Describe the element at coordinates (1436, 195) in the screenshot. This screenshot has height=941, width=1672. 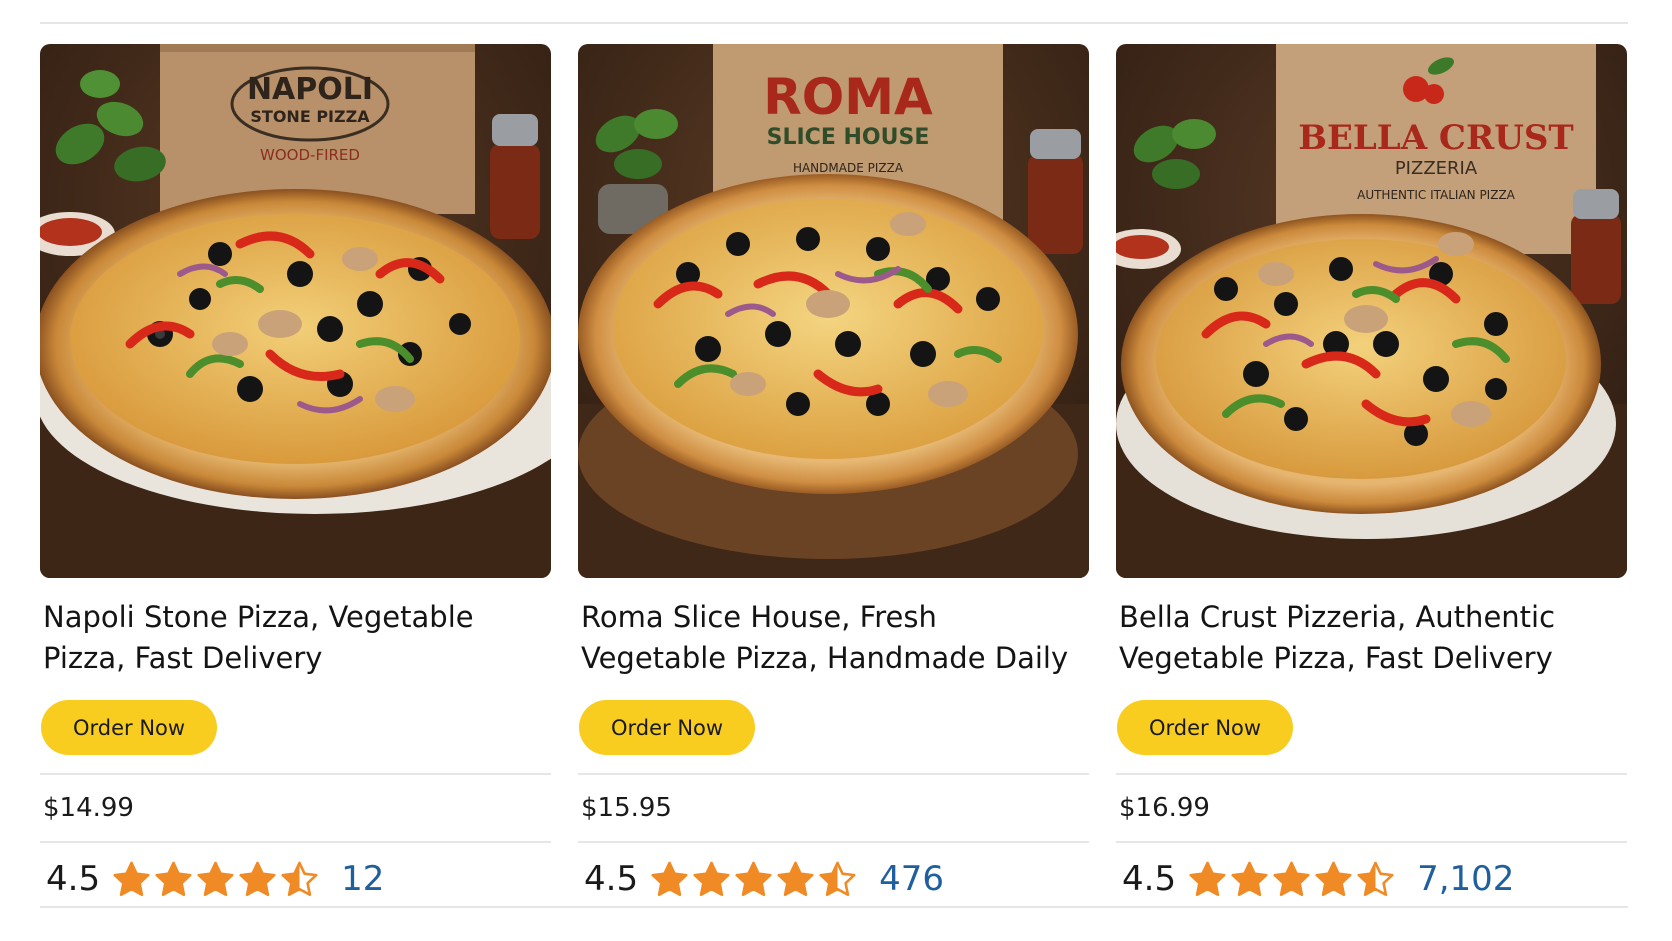
I see `box-tag-text: AUTHENTIC ITALIAN PIZZA` at that location.